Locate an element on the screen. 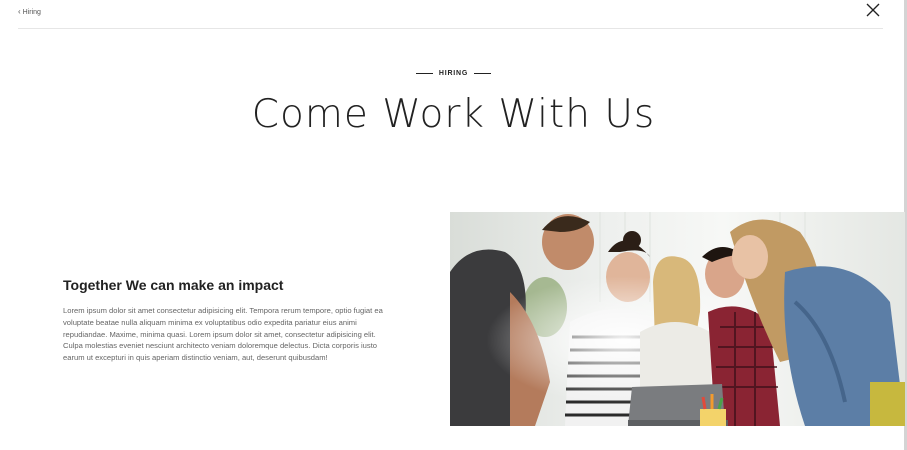 This screenshot has height=450, width=907. close-icon is located at coordinates (873, 10).